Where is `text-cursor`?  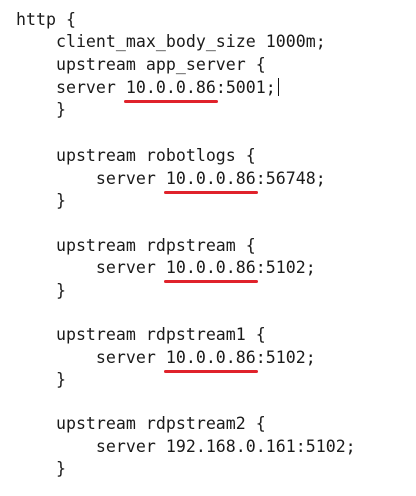
text-cursor is located at coordinates (278, 87).